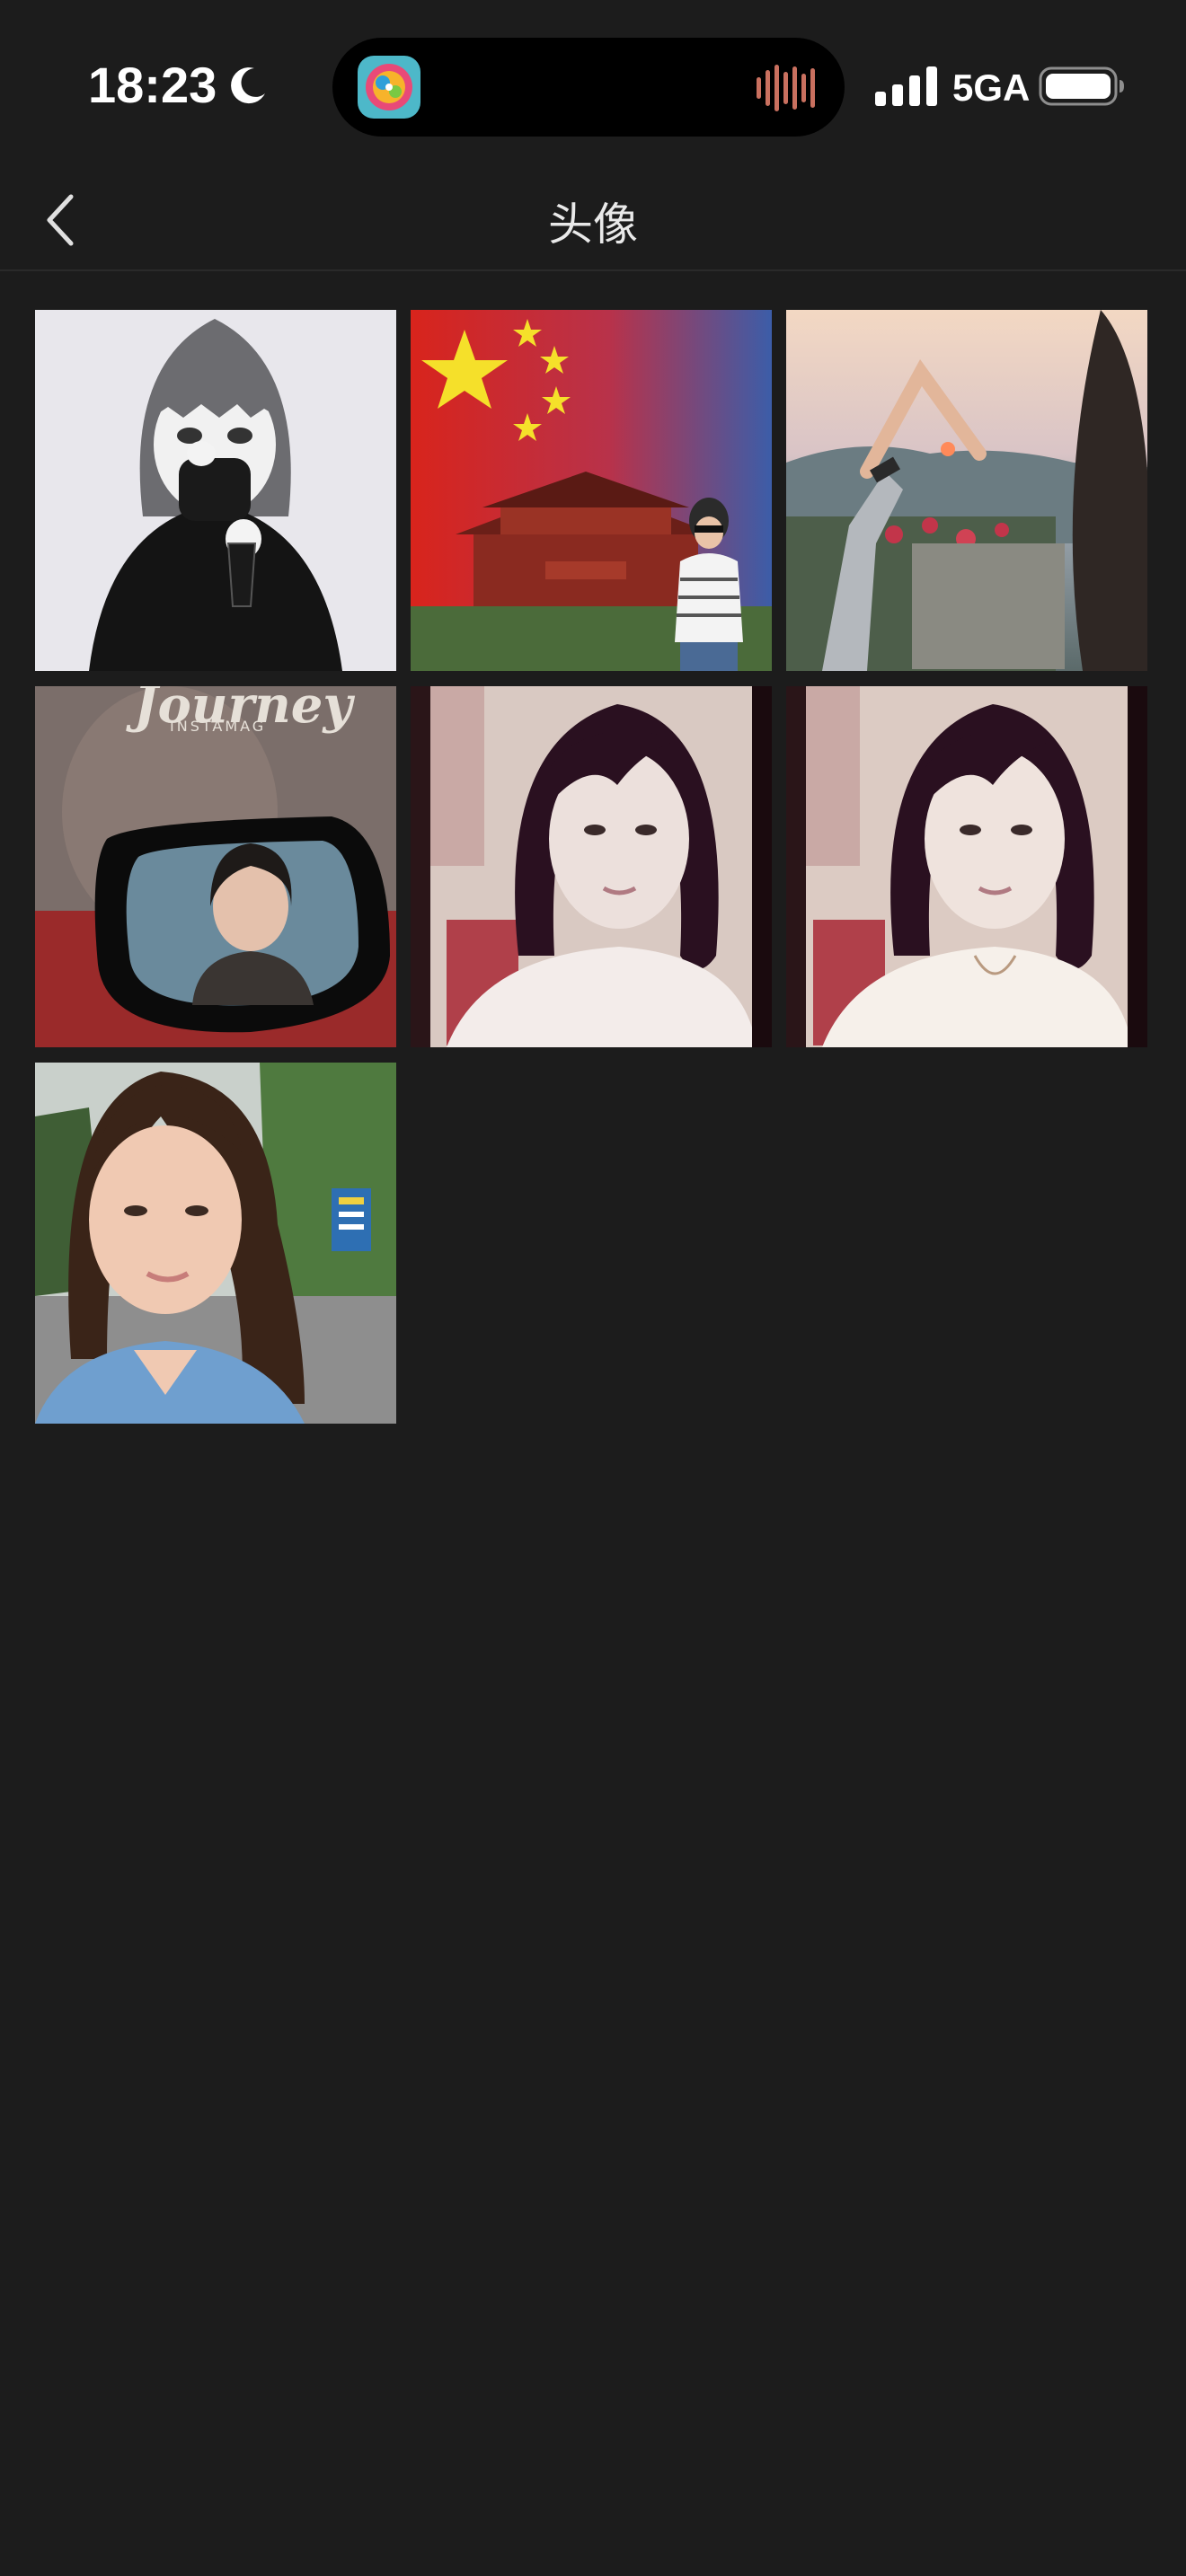  I want to click on avatar-photo-illustration, so click(215, 490).